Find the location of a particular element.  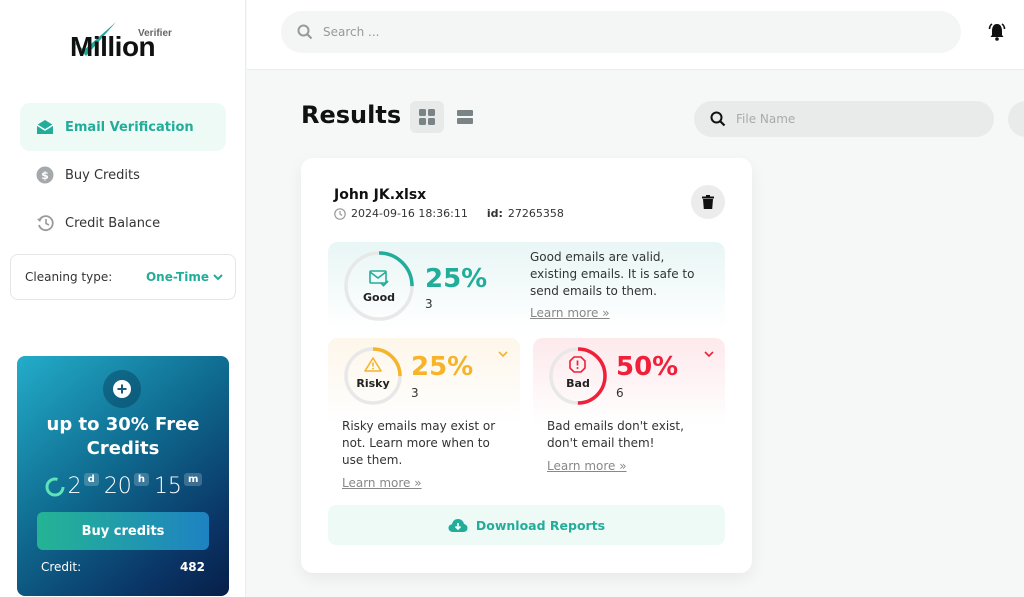

sidebar-item-label: Credit Balance is located at coordinates (113, 223).